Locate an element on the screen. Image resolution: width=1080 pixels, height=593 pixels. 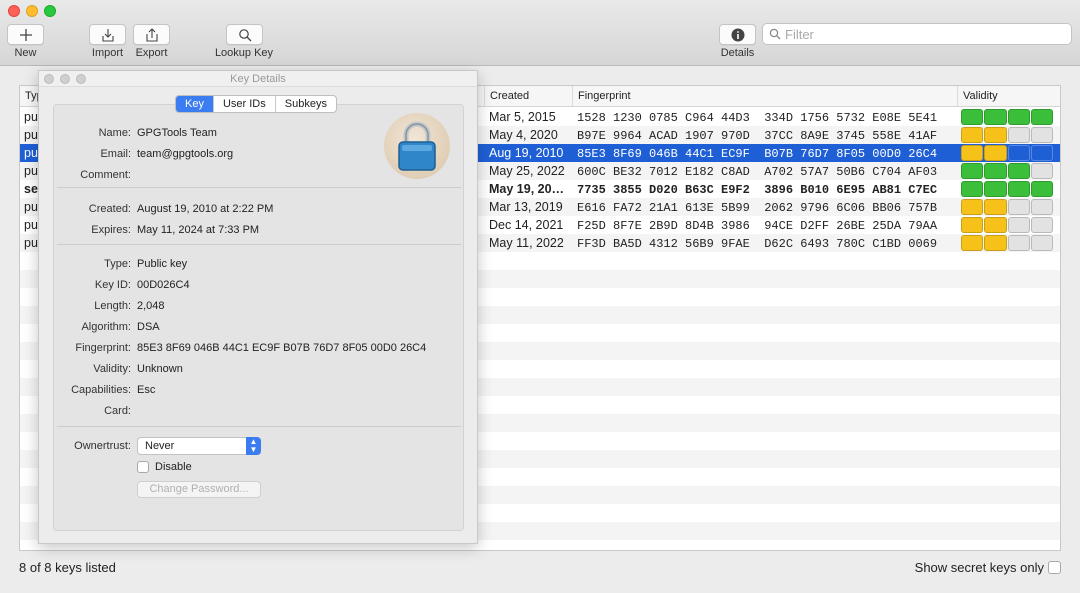
column-header-created: Created is located at coordinates (528, 96).